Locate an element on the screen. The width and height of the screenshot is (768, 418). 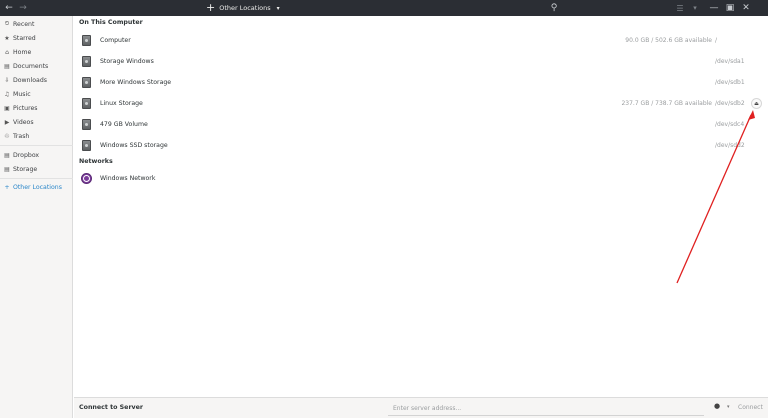
location-title: Other Locations is located at coordinates (245, 8).